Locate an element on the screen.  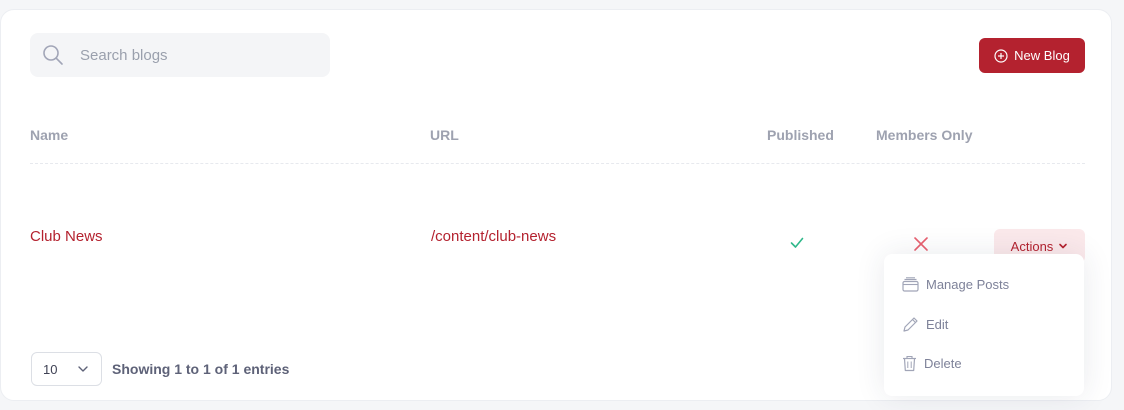
column-header-published: Published is located at coordinates (800, 135).